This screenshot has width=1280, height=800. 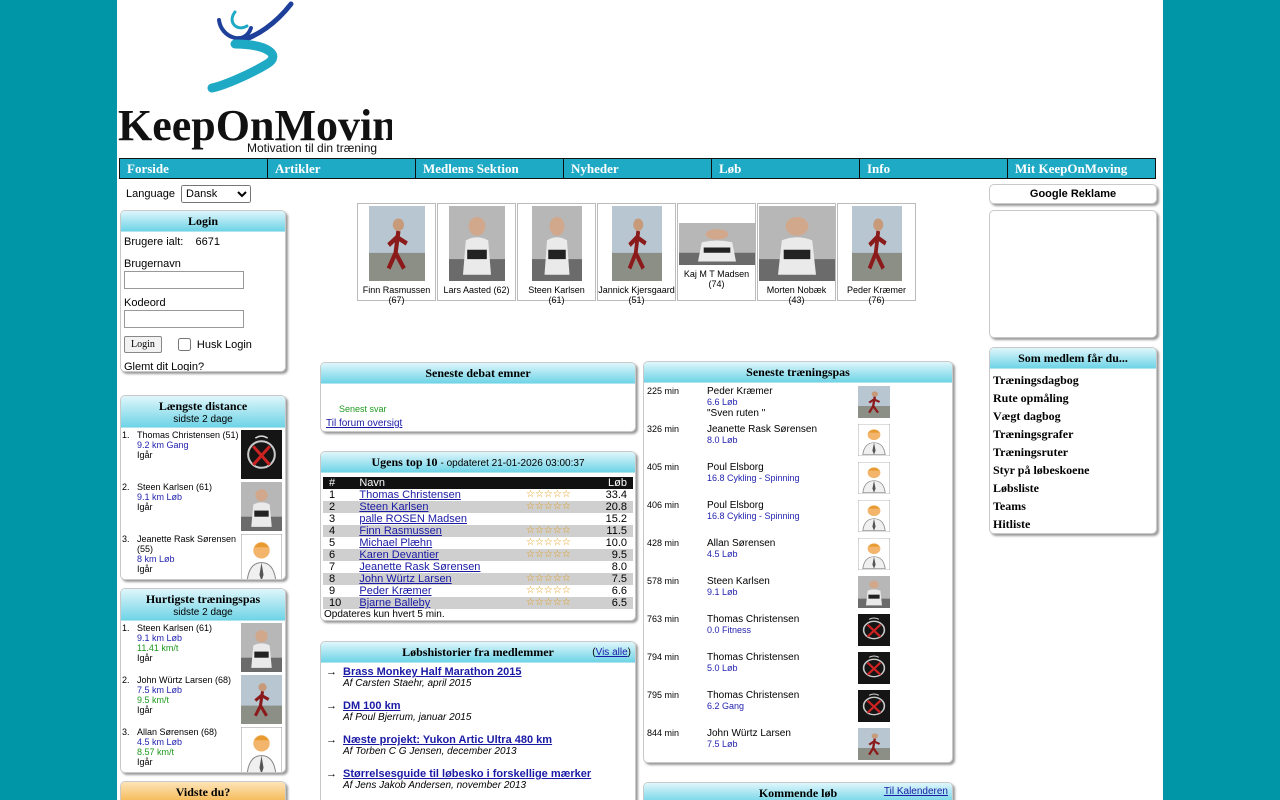 I want to click on training-minutes: 405 min, so click(x=663, y=467).